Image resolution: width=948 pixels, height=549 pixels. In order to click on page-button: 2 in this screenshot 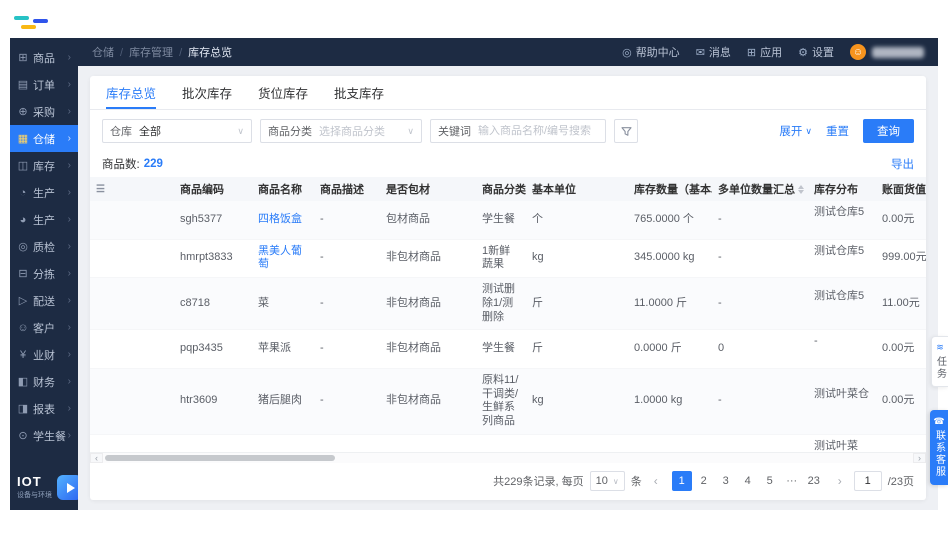, I will do `click(704, 481)`.